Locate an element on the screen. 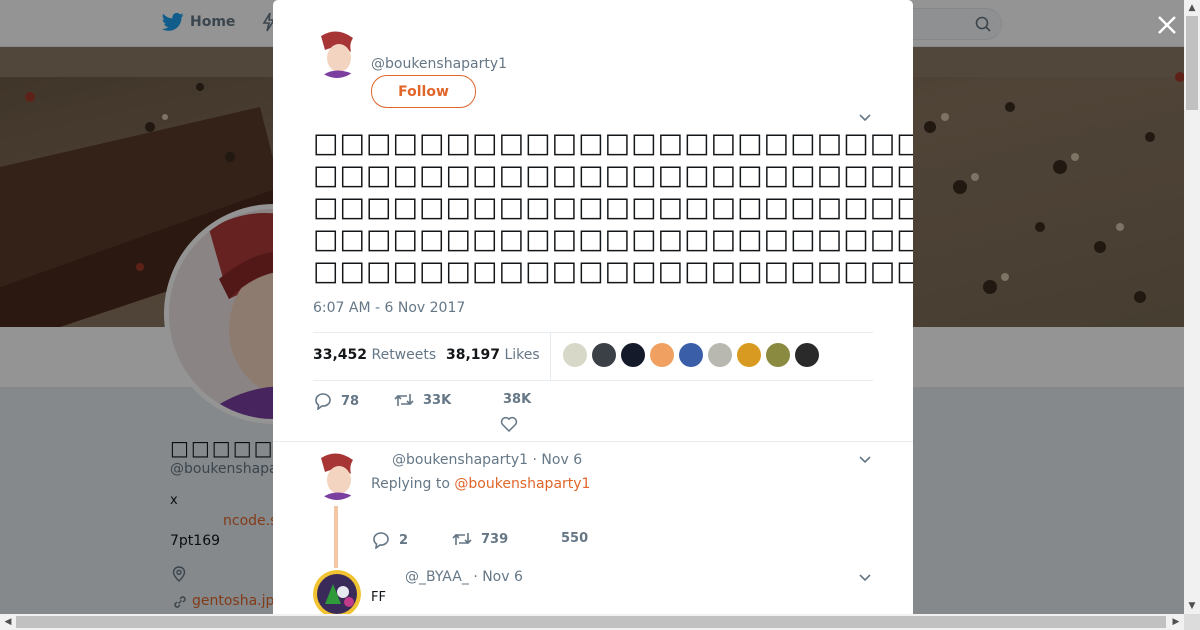  reply-action: 78 is located at coordinates (336, 401).